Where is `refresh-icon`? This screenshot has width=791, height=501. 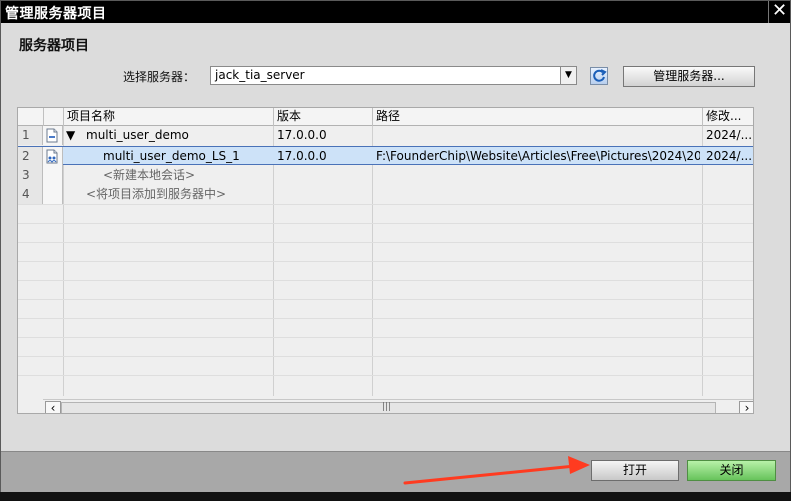 refresh-icon is located at coordinates (599, 76).